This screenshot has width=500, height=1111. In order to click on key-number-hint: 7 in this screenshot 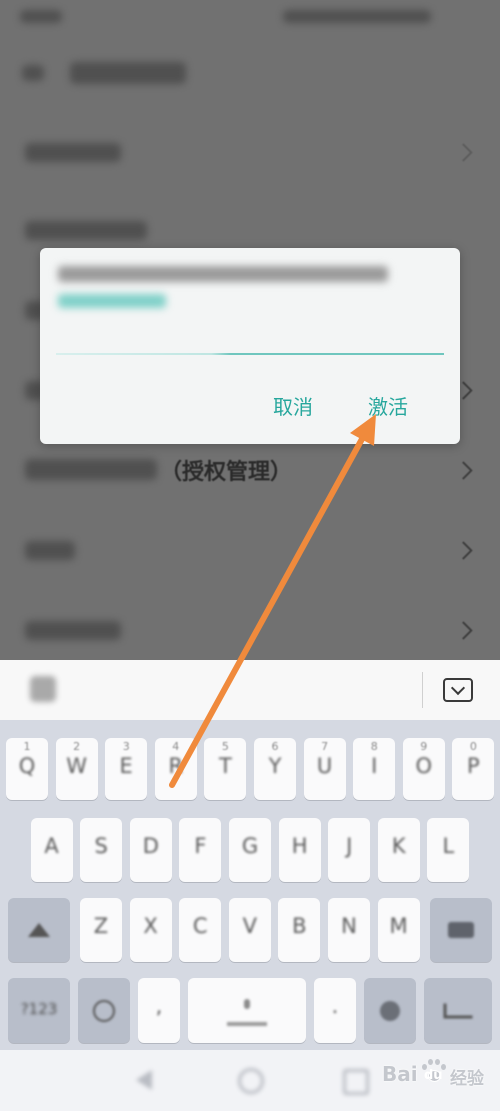, I will do `click(325, 746)`.